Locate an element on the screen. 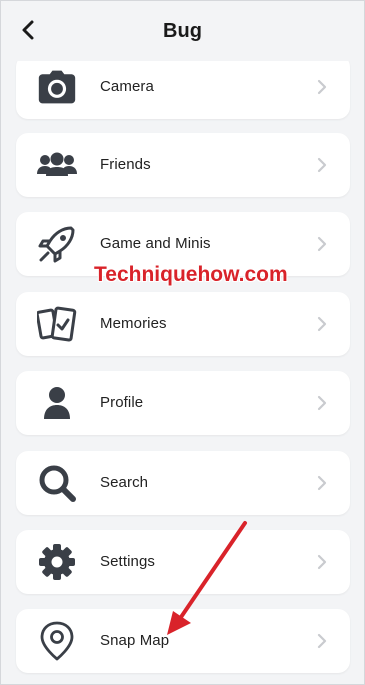 This screenshot has height=685, width=365. friends-icon is located at coordinates (57, 165).